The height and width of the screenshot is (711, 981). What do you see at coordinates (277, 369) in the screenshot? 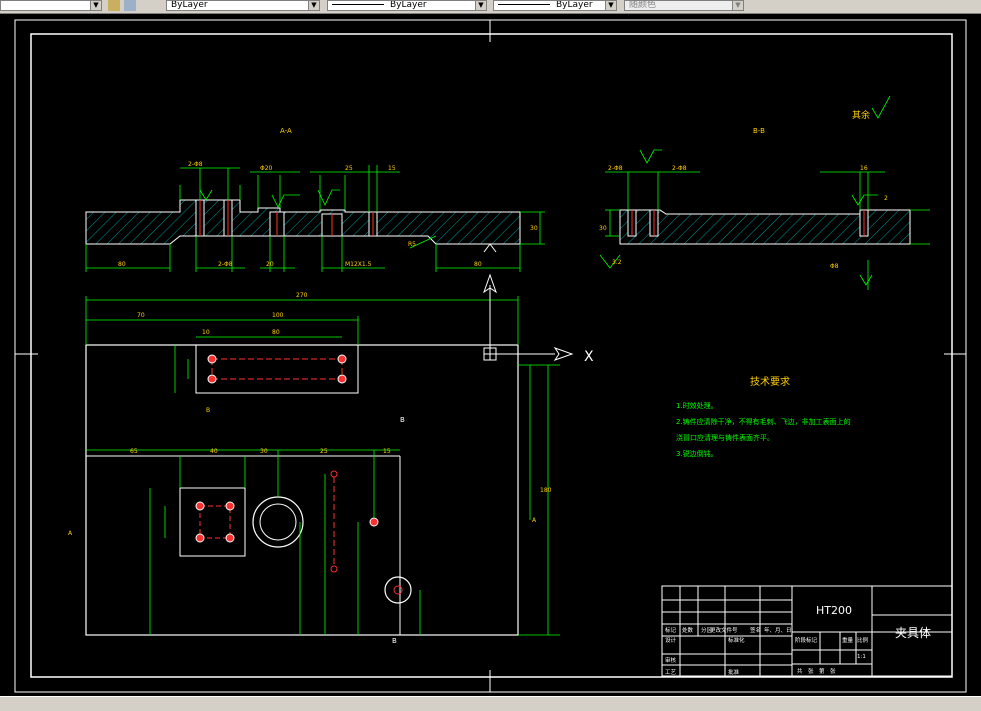
I see `plan-top-plate` at bounding box center [277, 369].